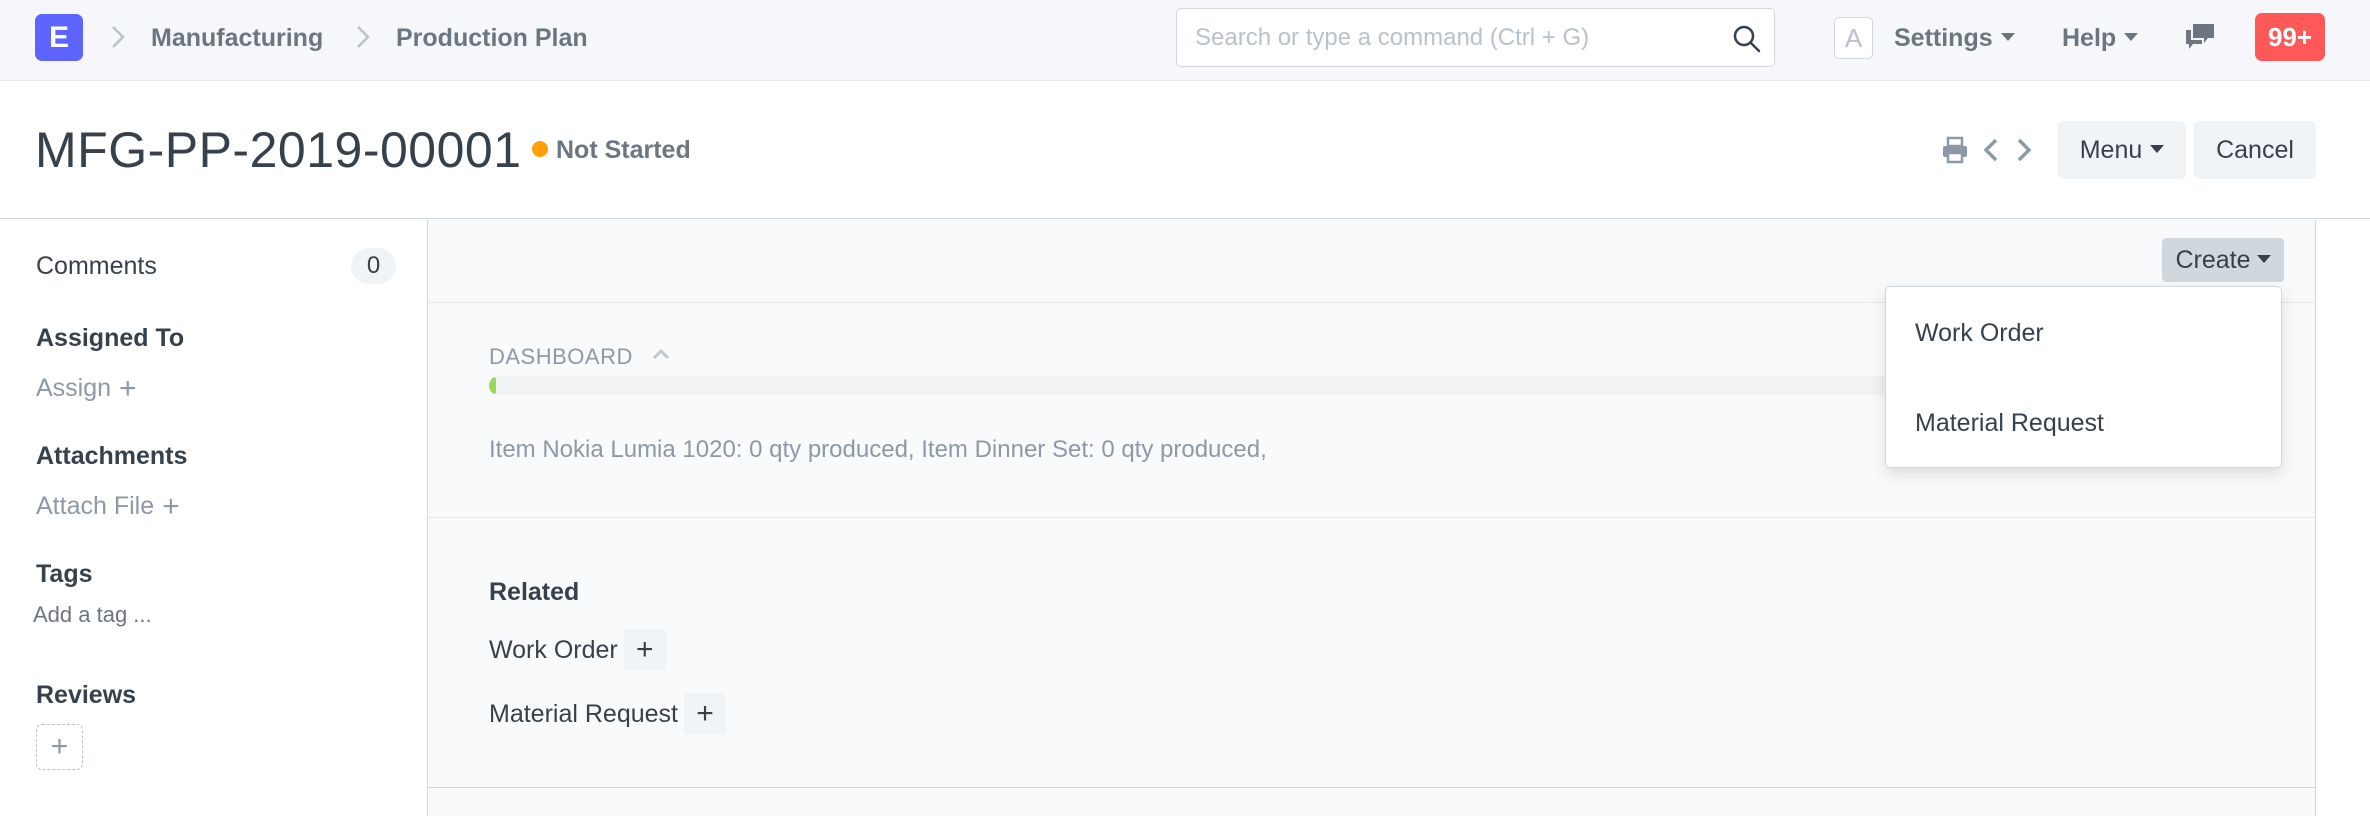 The height and width of the screenshot is (816, 2370). Describe the element at coordinates (95, 506) in the screenshot. I see `attach-file-label: Attach File` at that location.